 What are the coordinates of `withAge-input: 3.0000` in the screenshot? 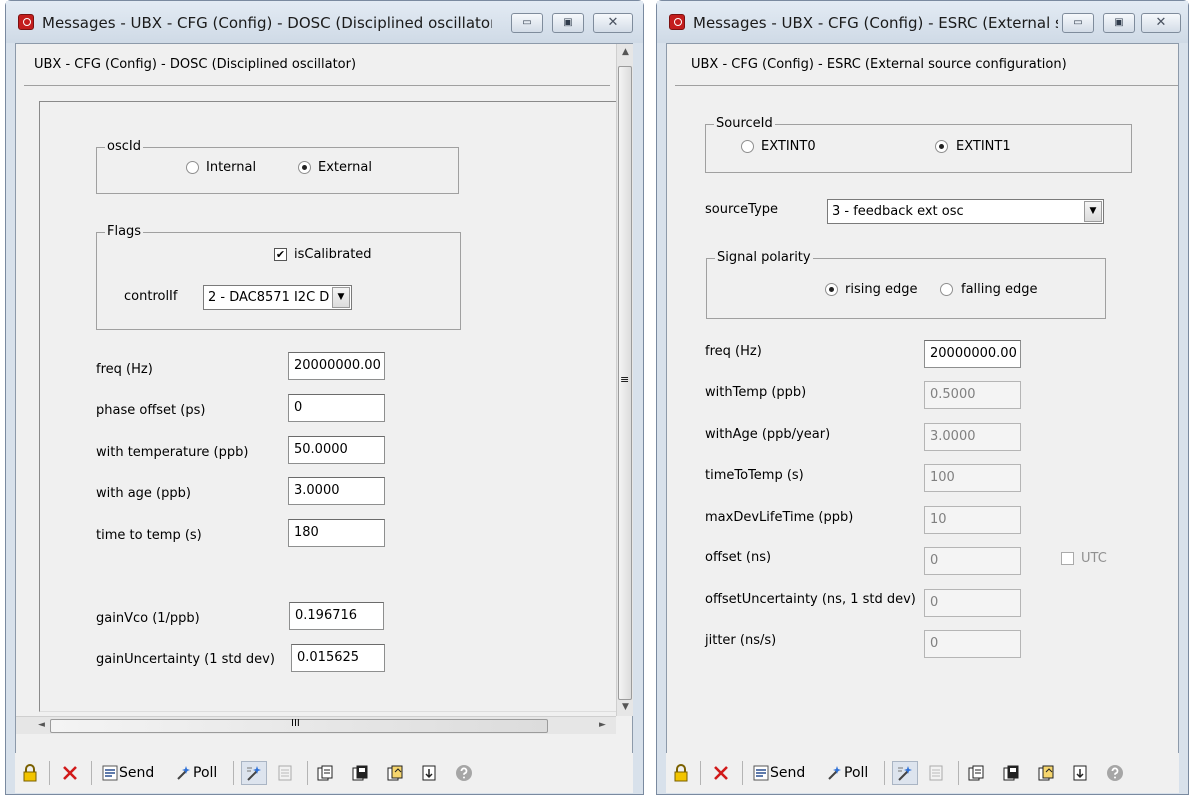 It's located at (972, 437).